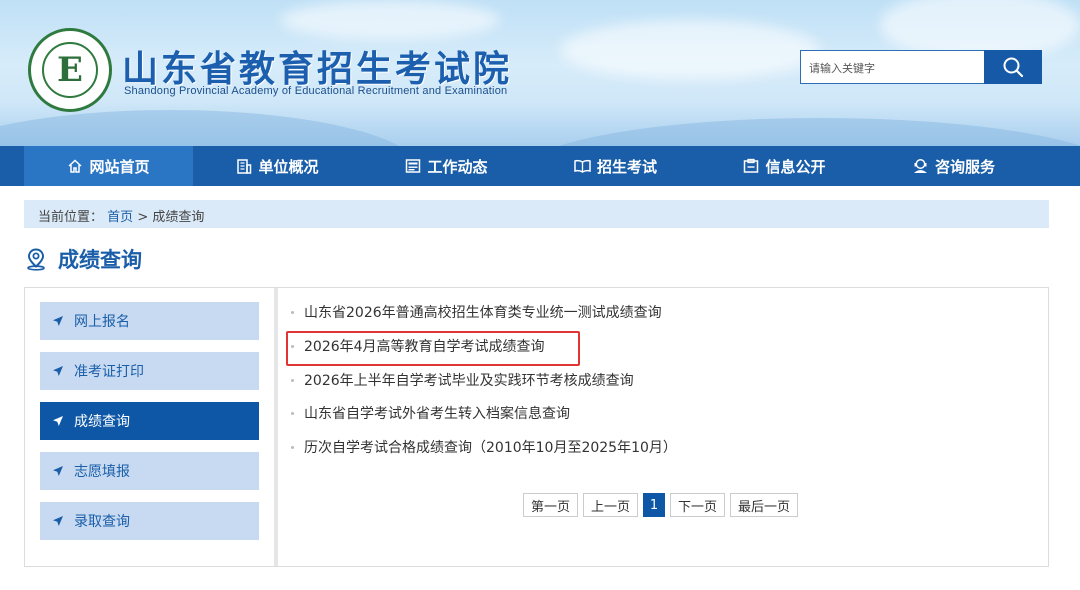 Image resolution: width=1080 pixels, height=590 pixels. I want to click on list-item: 历次自学考试合格成绩查询（2010年10月至2025年10月）, so click(484, 447).